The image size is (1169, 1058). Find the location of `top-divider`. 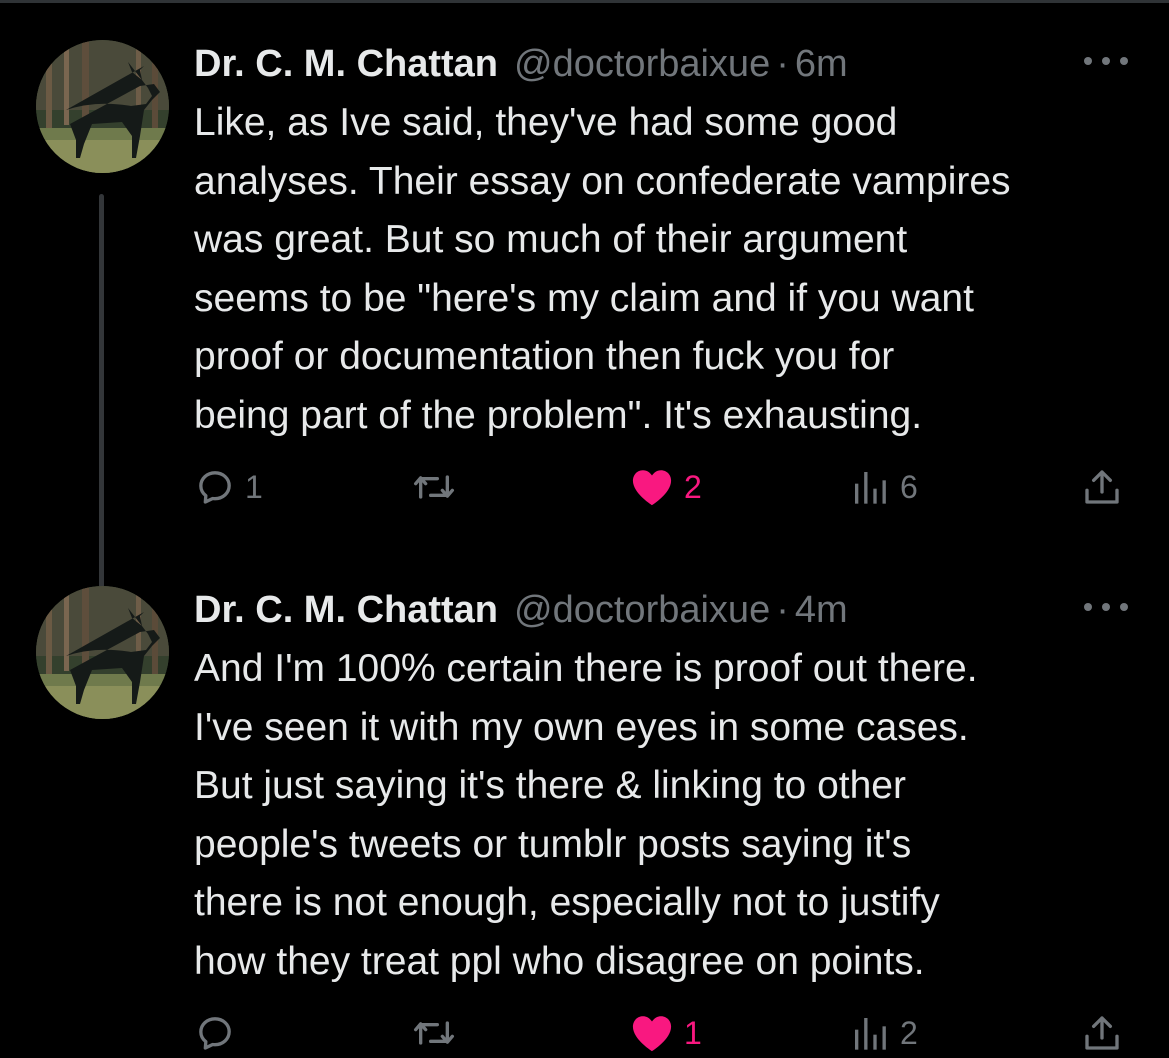

top-divider is located at coordinates (584, 1).